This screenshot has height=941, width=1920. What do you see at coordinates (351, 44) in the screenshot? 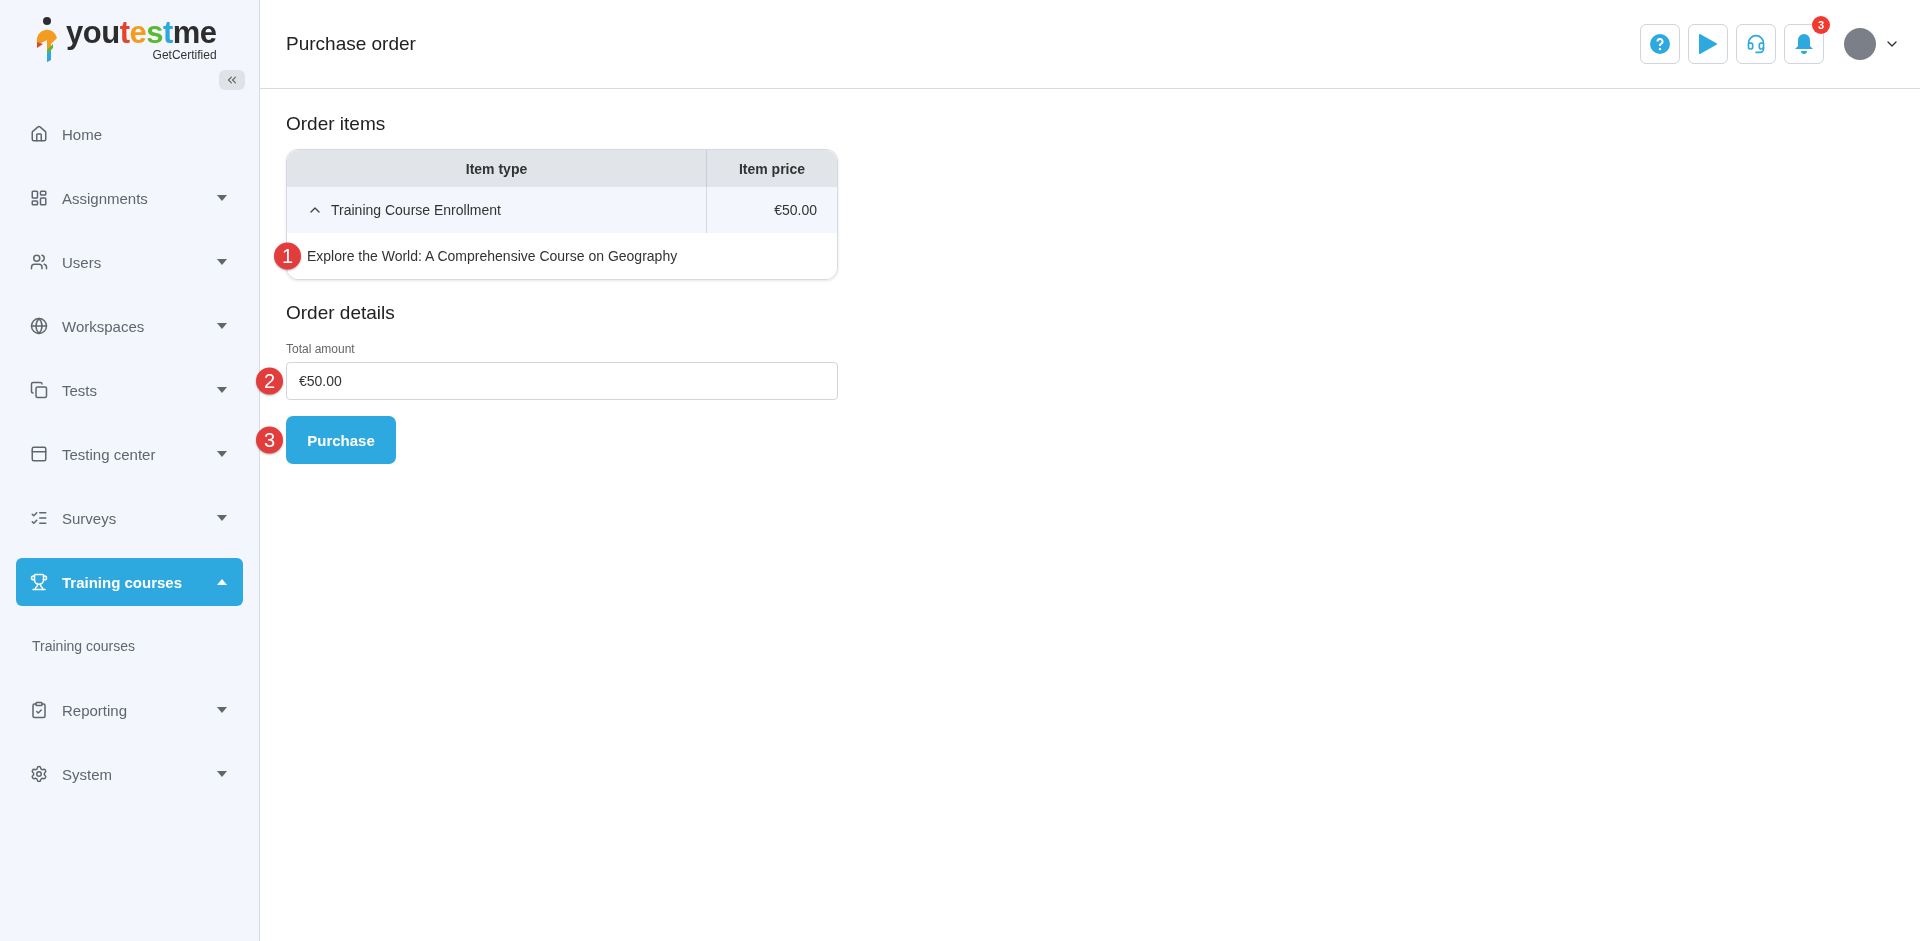
I see `page-title: Purchase order` at bounding box center [351, 44].